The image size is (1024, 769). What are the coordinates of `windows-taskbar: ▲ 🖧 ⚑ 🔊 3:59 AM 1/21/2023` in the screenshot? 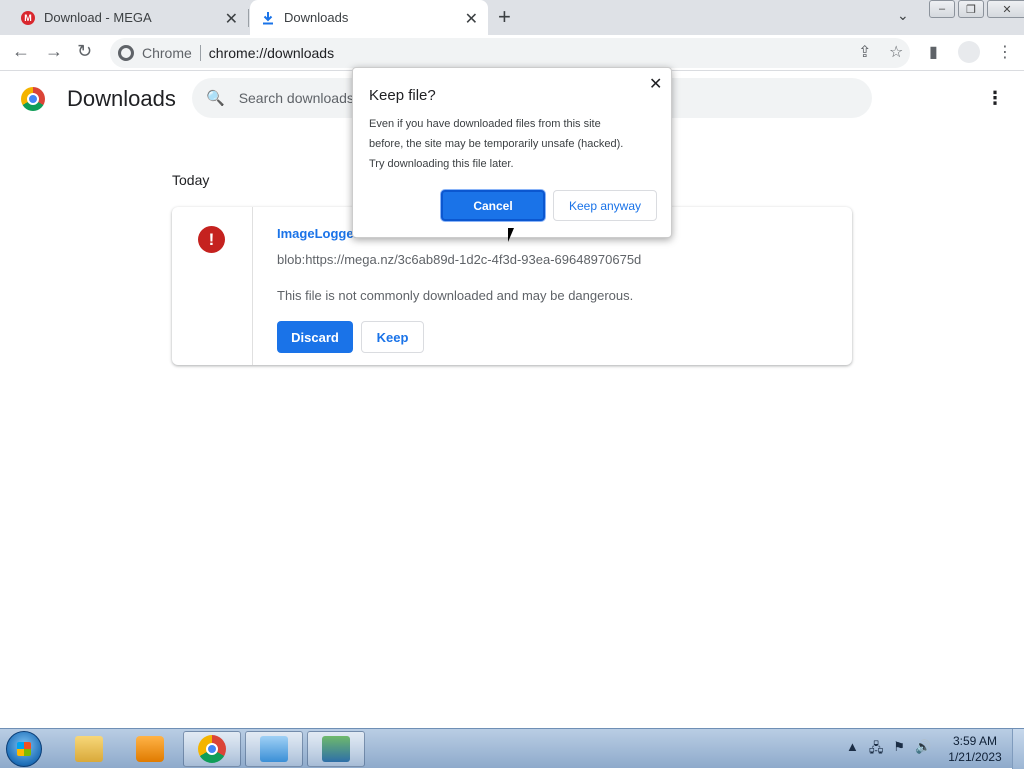 It's located at (512, 748).